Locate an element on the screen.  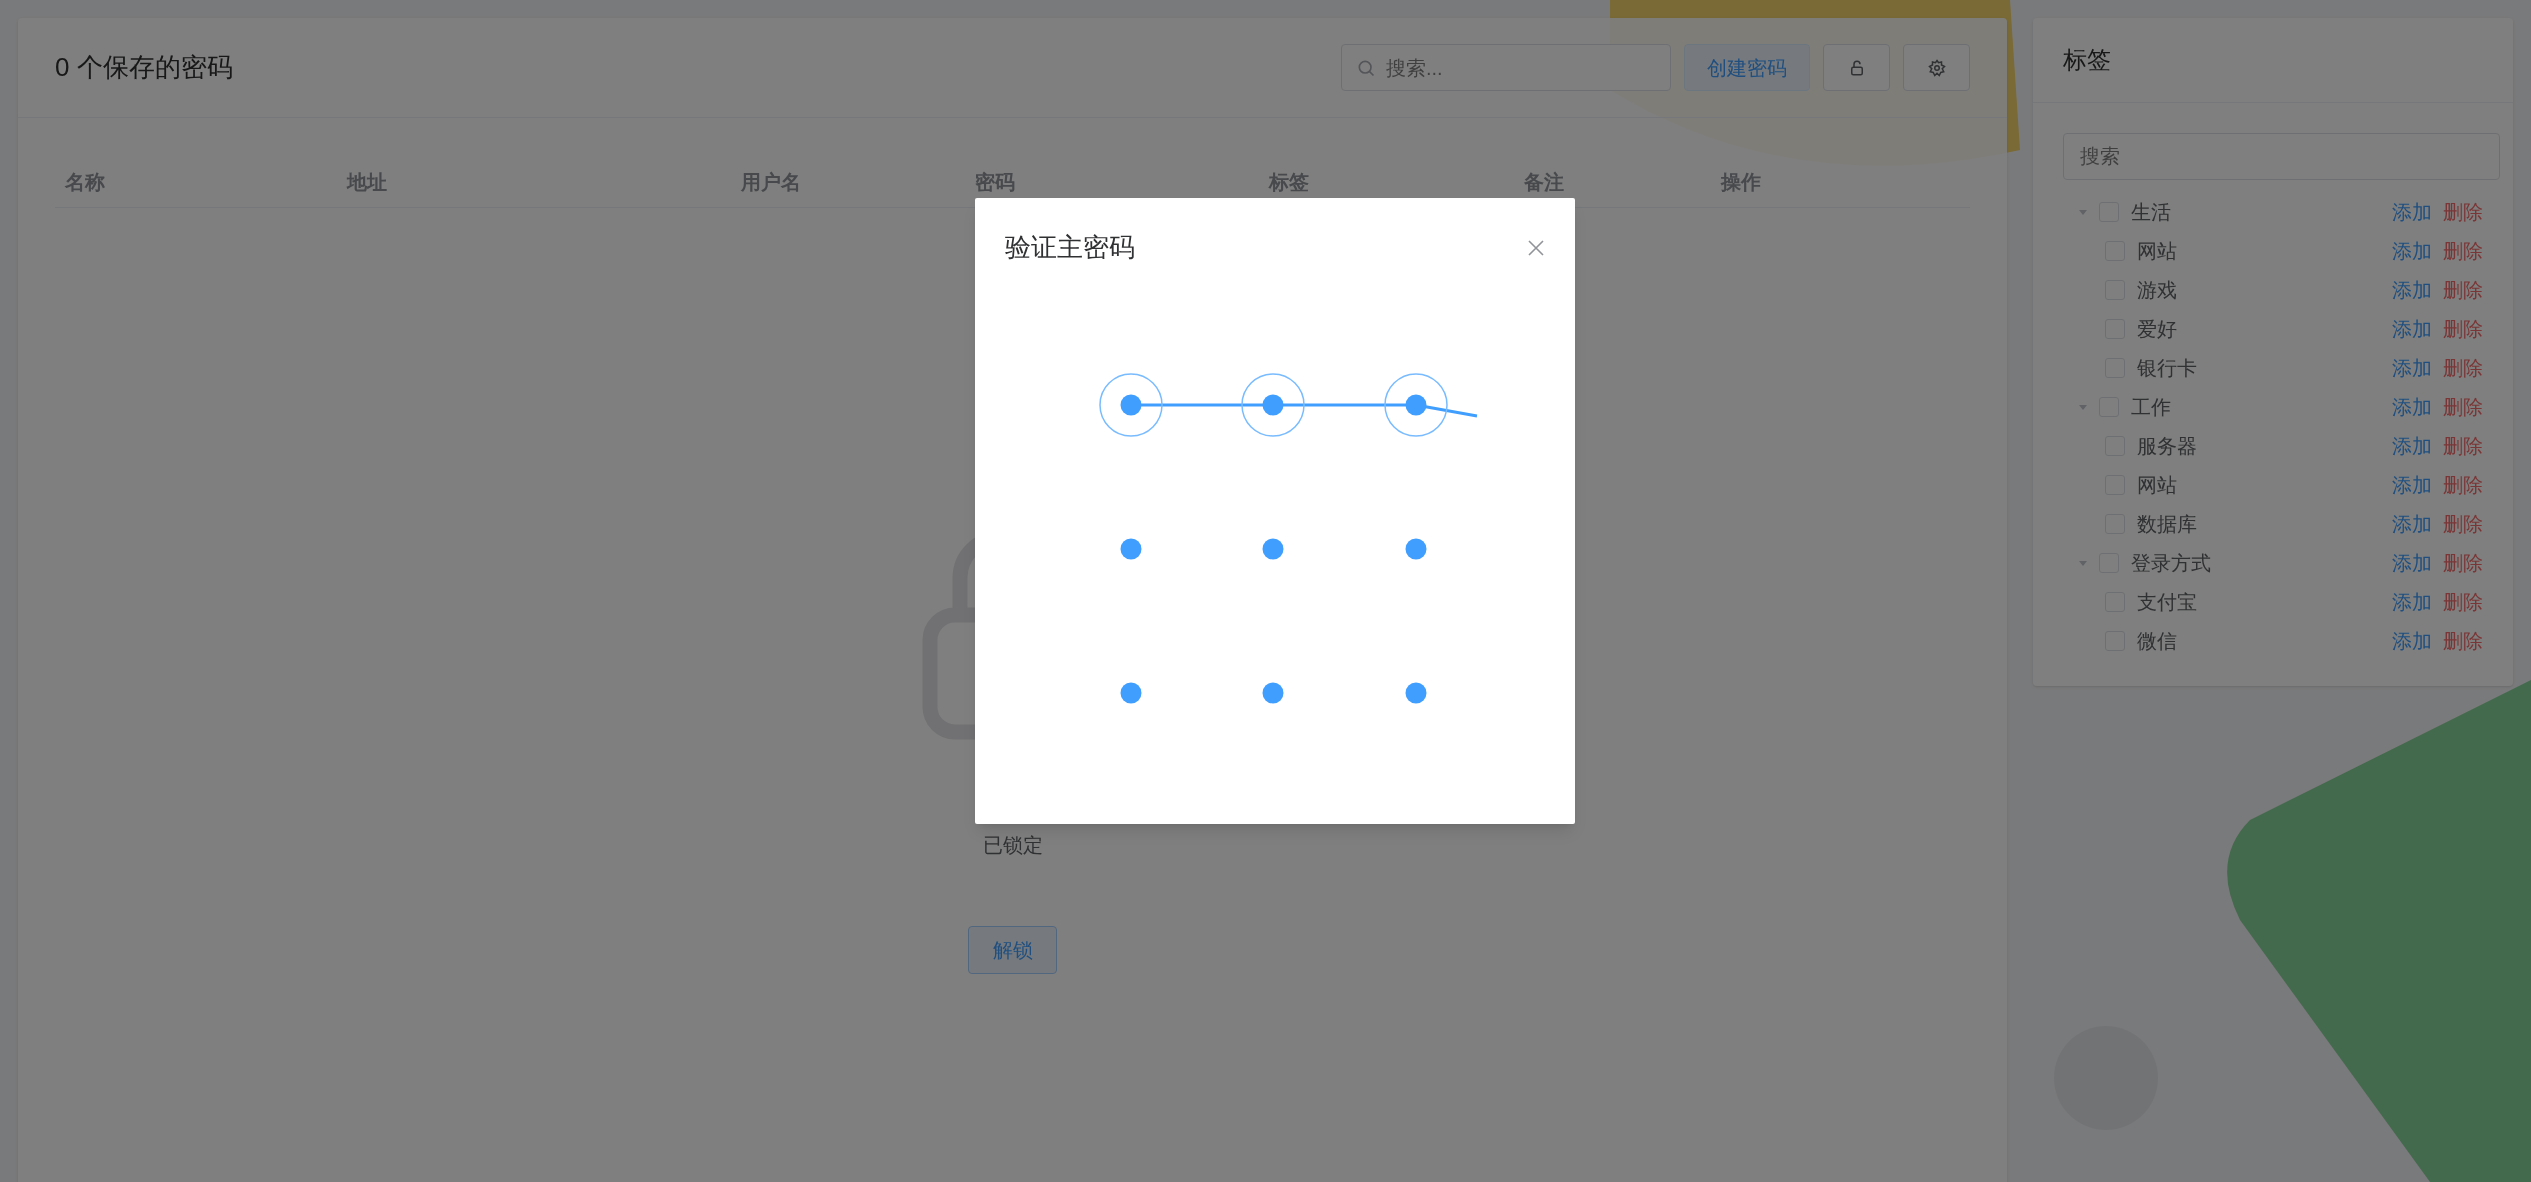
settings-icon is located at coordinates (1936, 67).